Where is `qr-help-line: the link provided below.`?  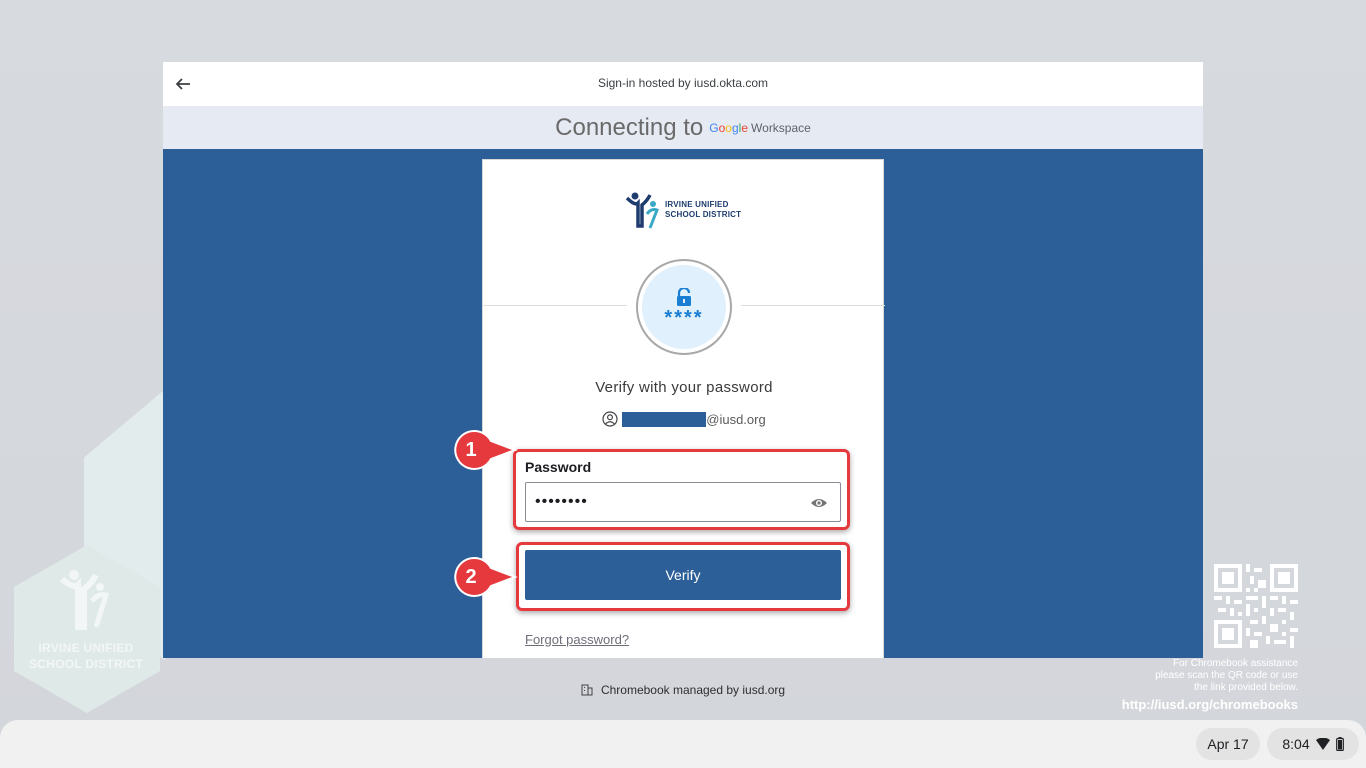 qr-help-line: the link provided below. is located at coordinates (1246, 687).